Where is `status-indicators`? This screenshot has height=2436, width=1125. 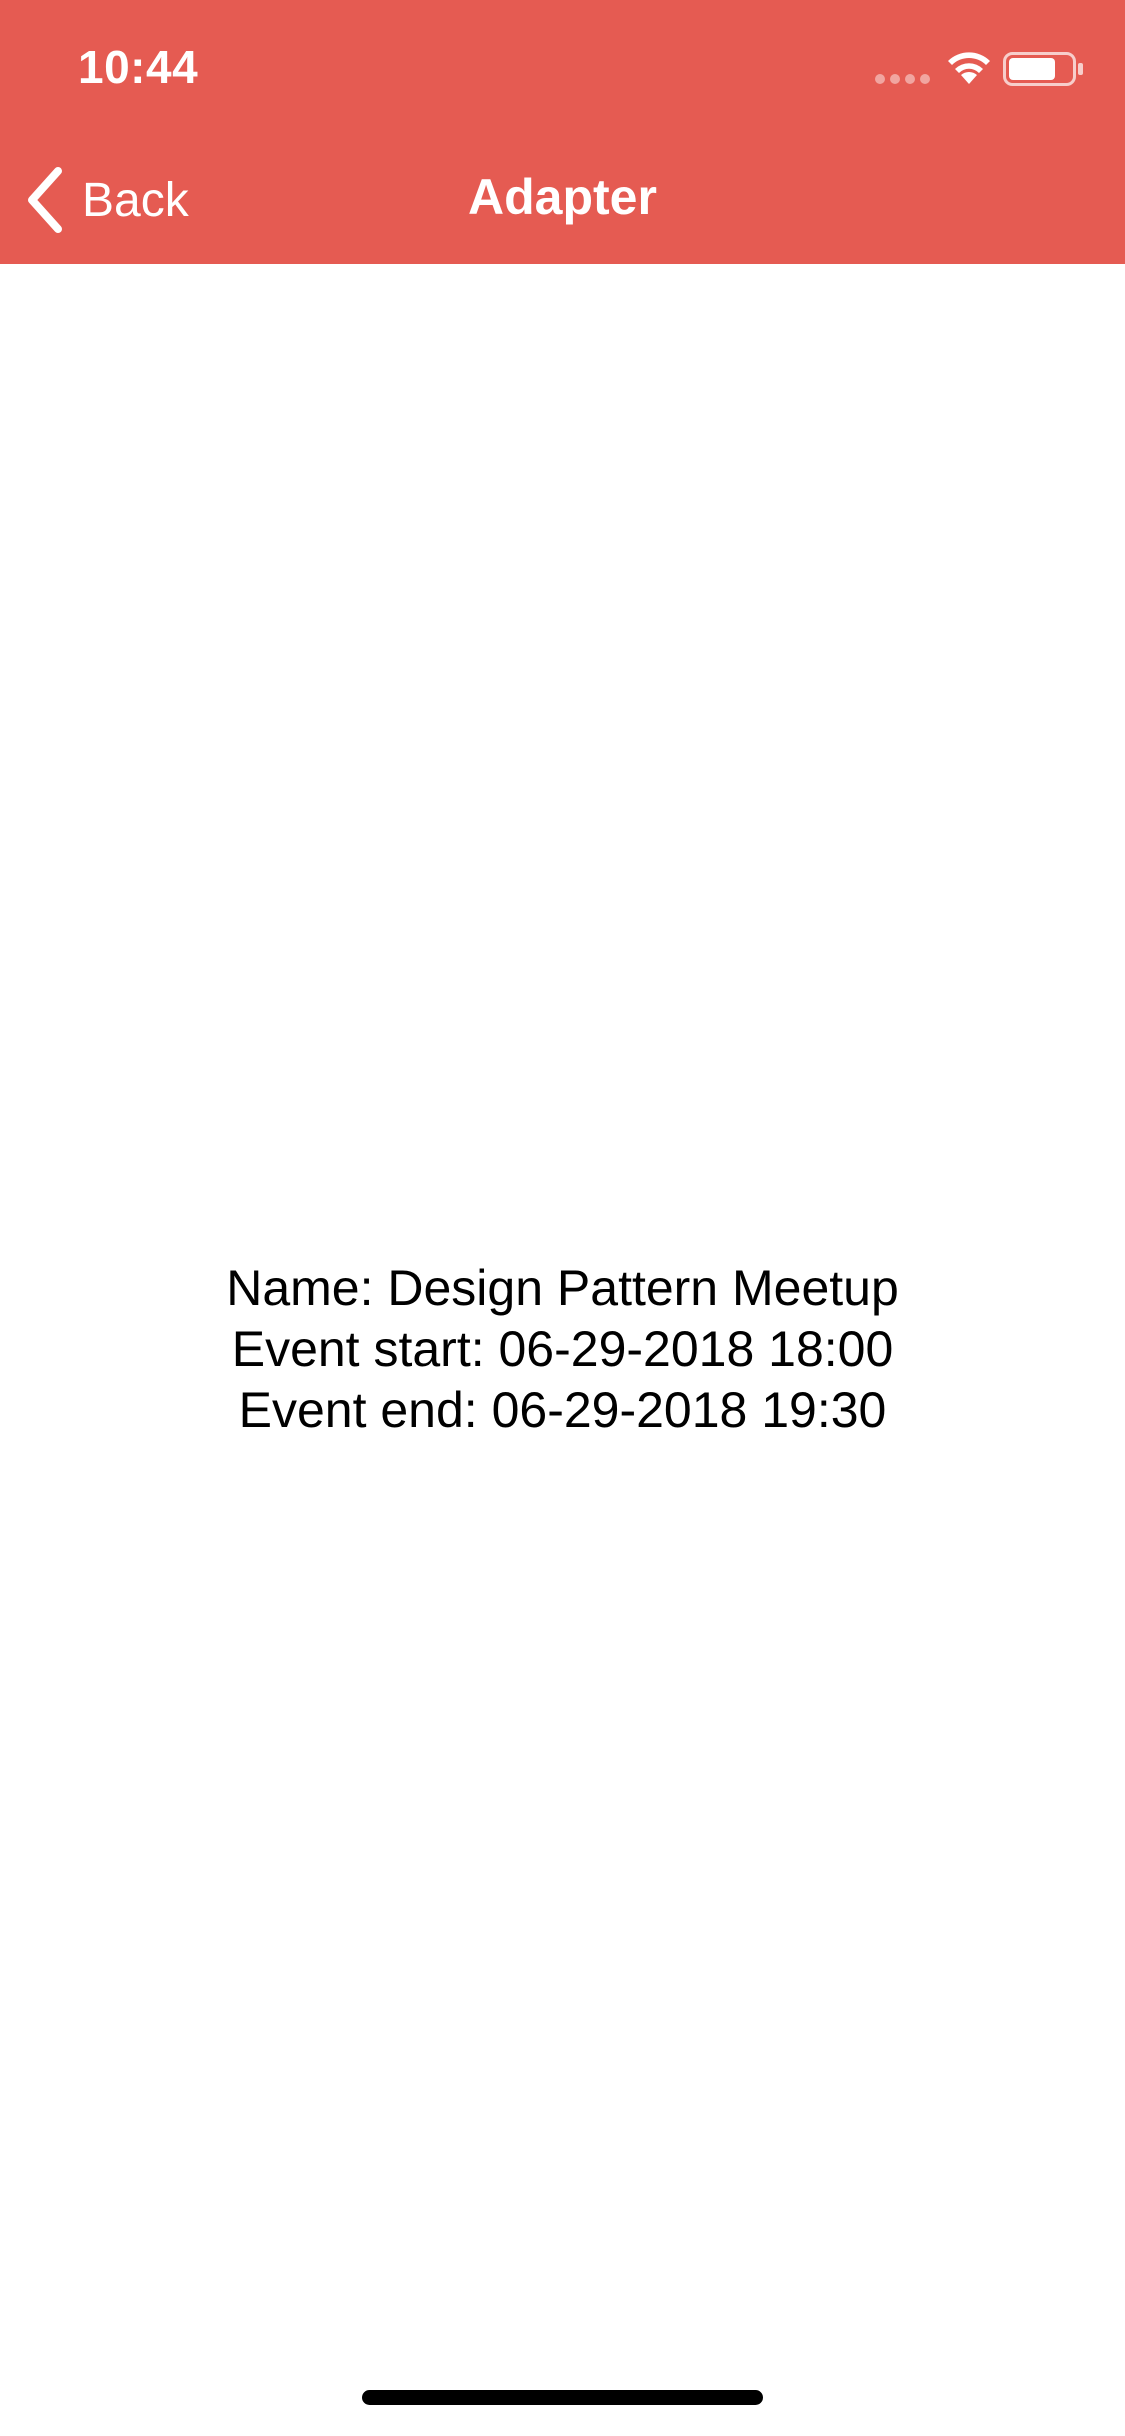 status-indicators is located at coordinates (980, 69).